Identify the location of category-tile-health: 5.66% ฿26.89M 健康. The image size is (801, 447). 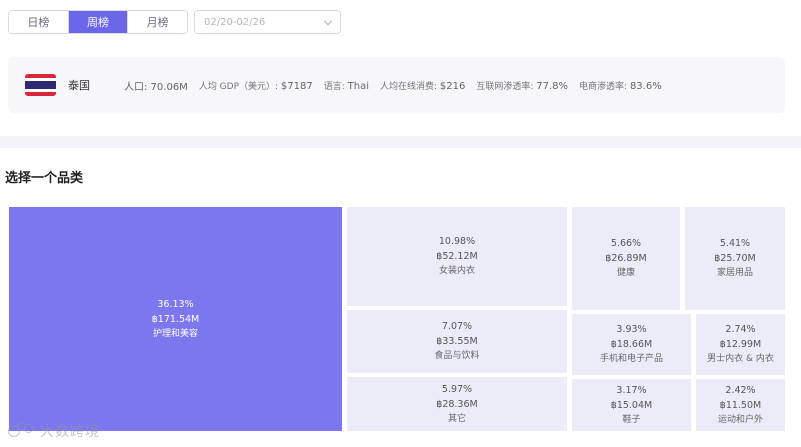
(626, 258).